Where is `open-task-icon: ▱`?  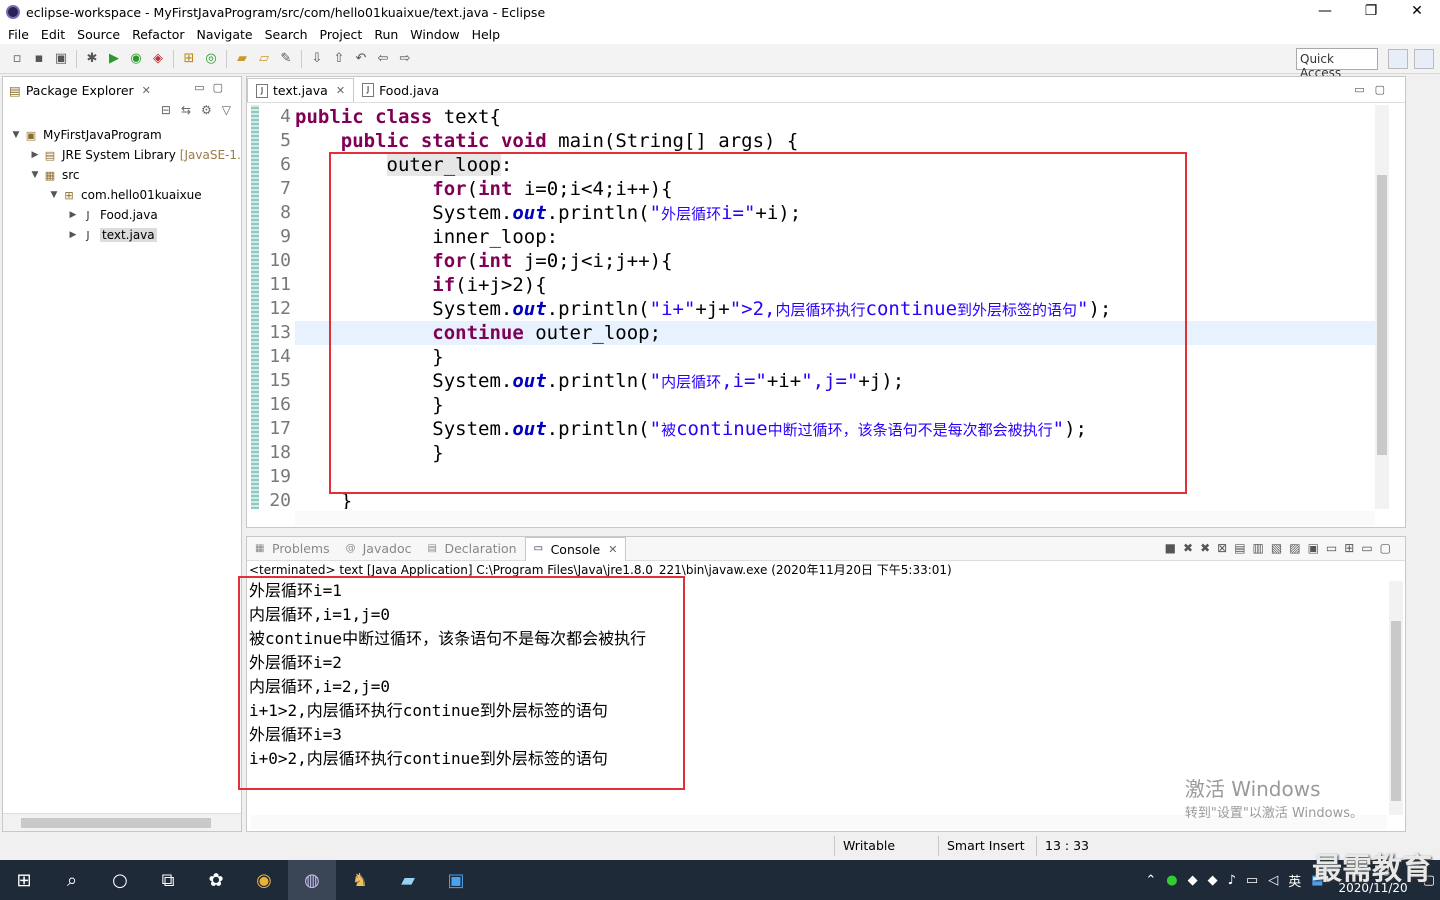 open-task-icon: ▱ is located at coordinates (264, 59).